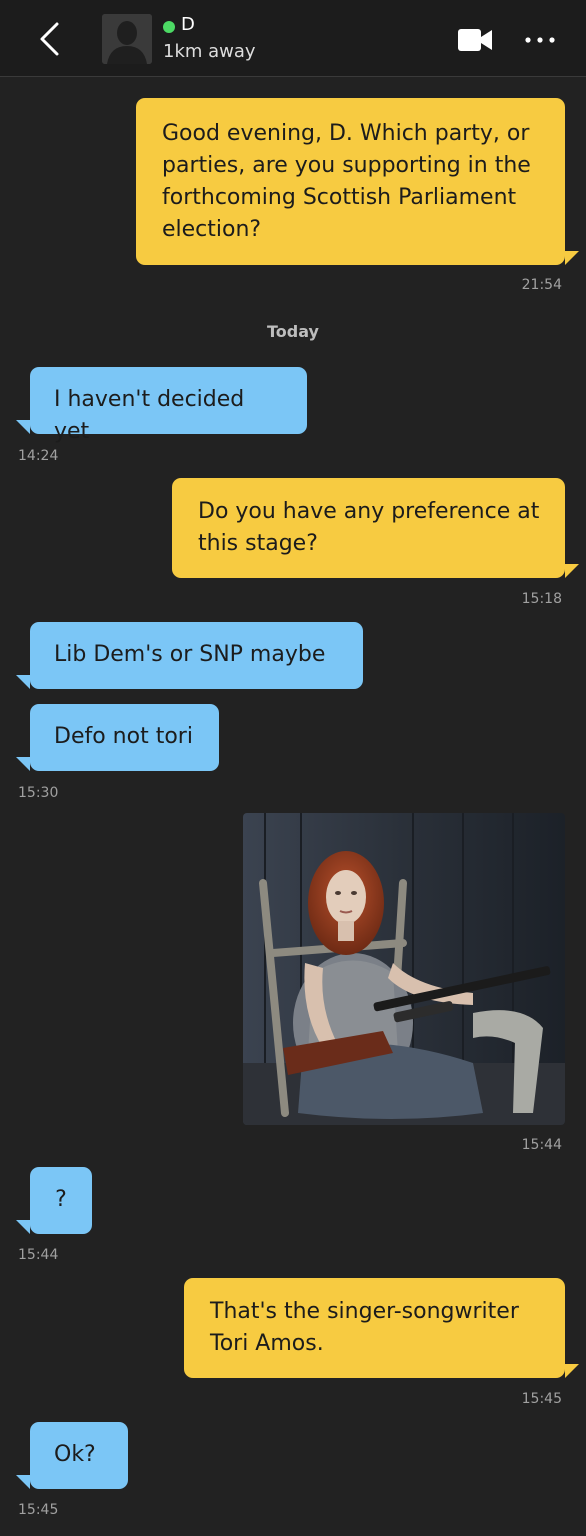 Image resolution: width=586 pixels, height=1536 pixels. What do you see at coordinates (364, 1327) in the screenshot?
I see `message-text: That's the singer-songwriter Tori Amos.` at bounding box center [364, 1327].